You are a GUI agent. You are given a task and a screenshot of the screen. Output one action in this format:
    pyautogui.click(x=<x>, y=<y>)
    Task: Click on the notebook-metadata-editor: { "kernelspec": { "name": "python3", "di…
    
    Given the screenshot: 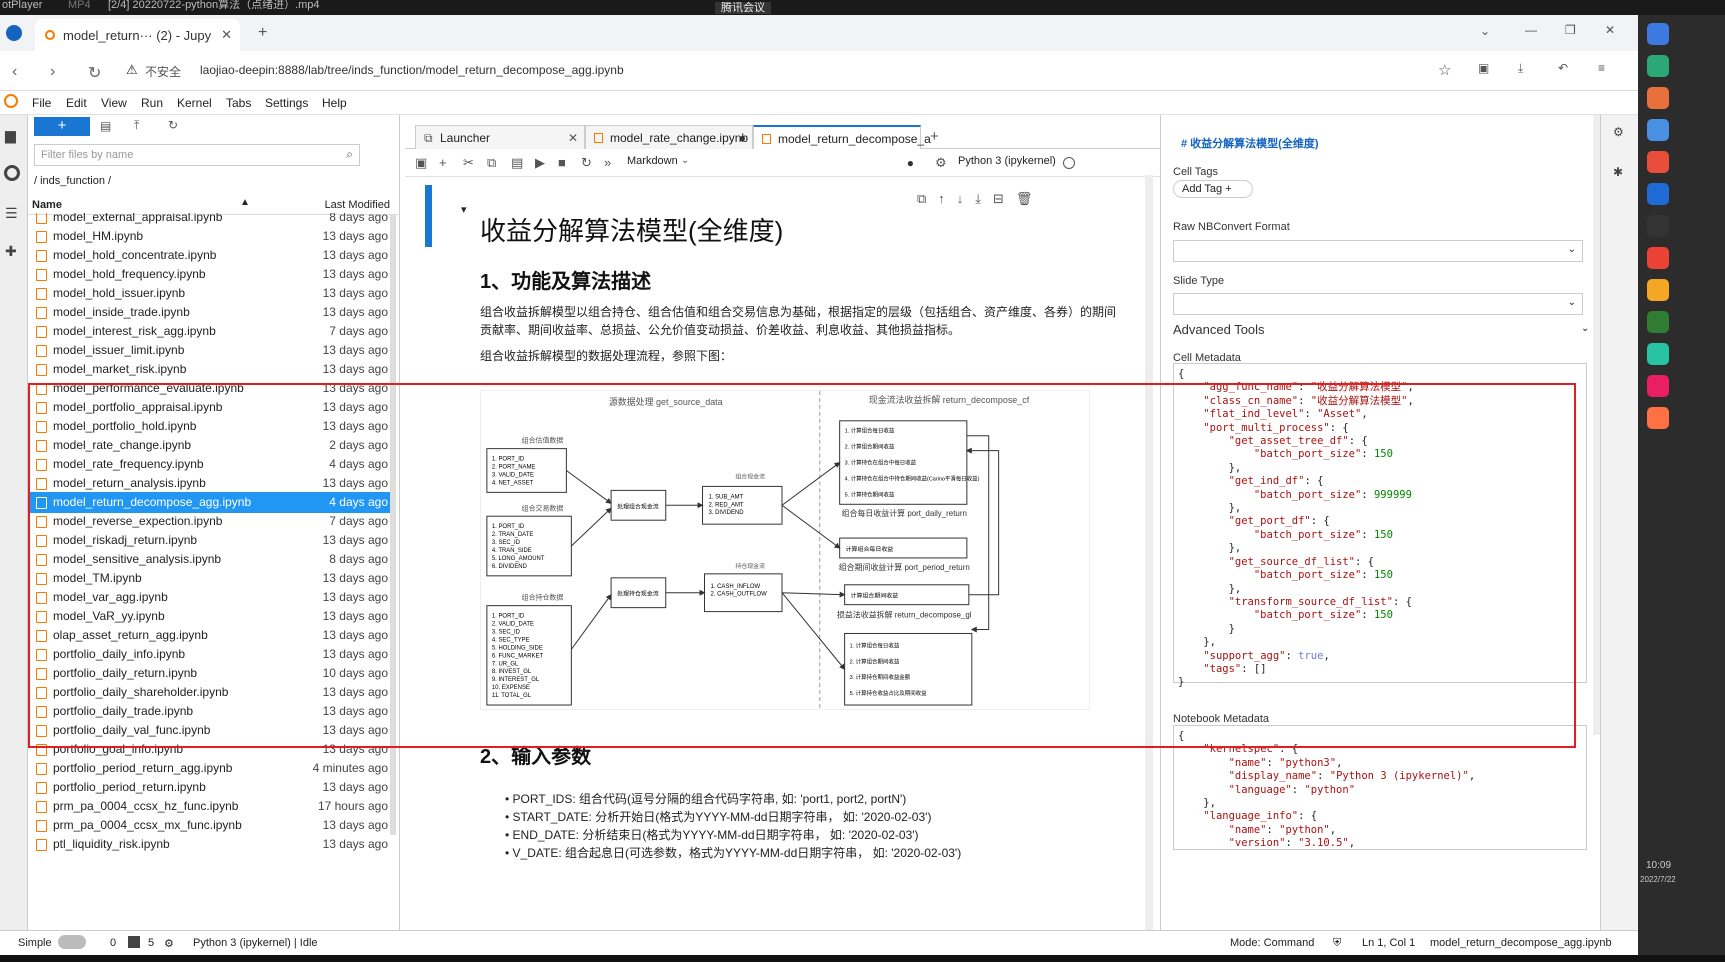 What is the action you would take?
    pyautogui.click(x=1380, y=787)
    